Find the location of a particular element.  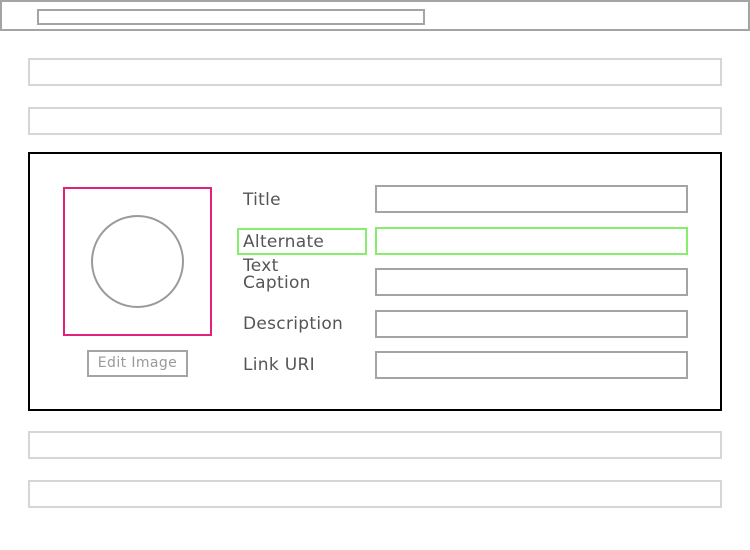

browser-toolbar is located at coordinates (375, 15).